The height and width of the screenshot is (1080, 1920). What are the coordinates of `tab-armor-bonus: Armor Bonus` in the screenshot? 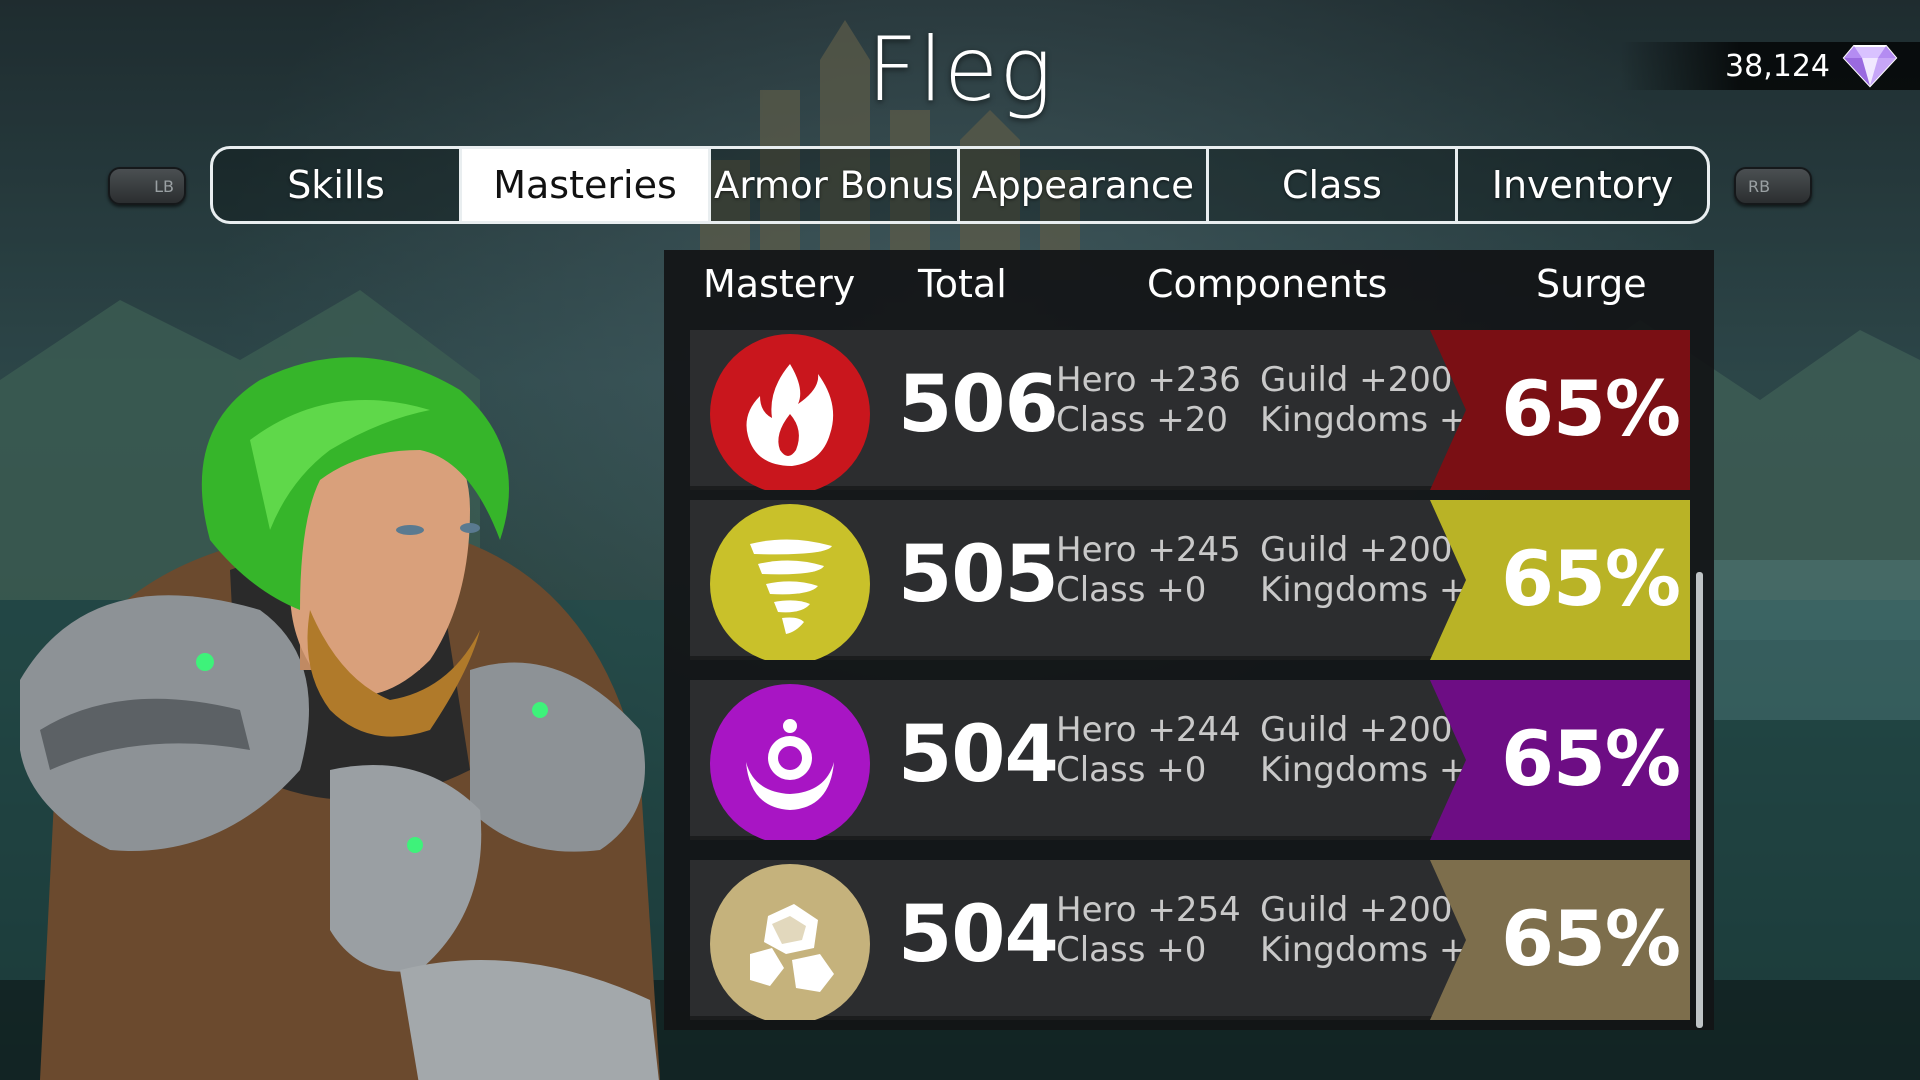 It's located at (835, 185).